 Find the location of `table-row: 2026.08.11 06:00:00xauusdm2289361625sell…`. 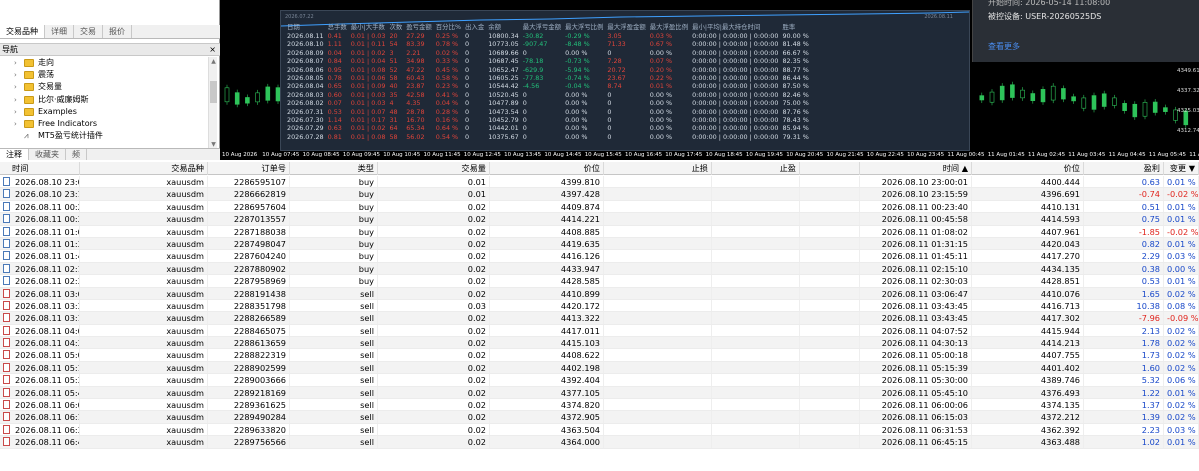

table-row: 2026.08.11 06:00:00xauusdm2289361625sell… is located at coordinates (599, 405).